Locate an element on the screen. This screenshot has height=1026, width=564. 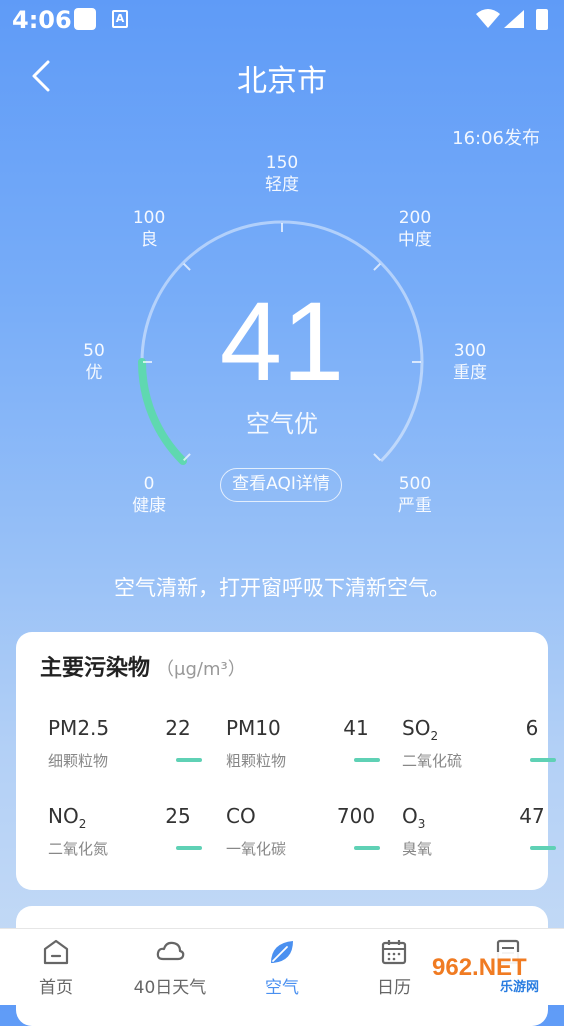
cloud-icon is located at coordinates (170, 951).